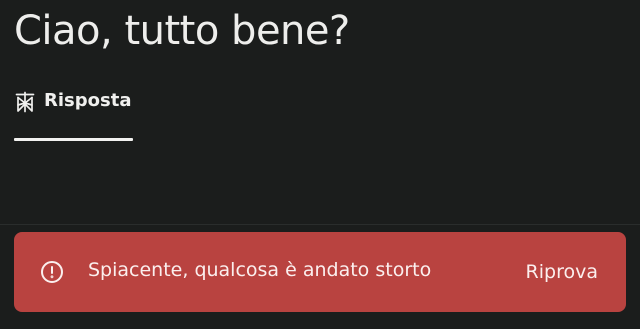 This screenshot has width=640, height=329. What do you see at coordinates (88, 100) in the screenshot?
I see `tab-label: Risposta` at bounding box center [88, 100].